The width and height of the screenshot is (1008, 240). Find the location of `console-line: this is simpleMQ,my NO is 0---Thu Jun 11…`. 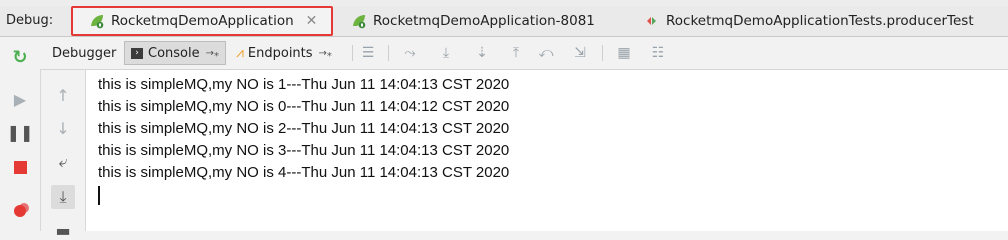

console-line: this is simpleMQ,my NO is 0---Thu Jun 11… is located at coordinates (304, 106).